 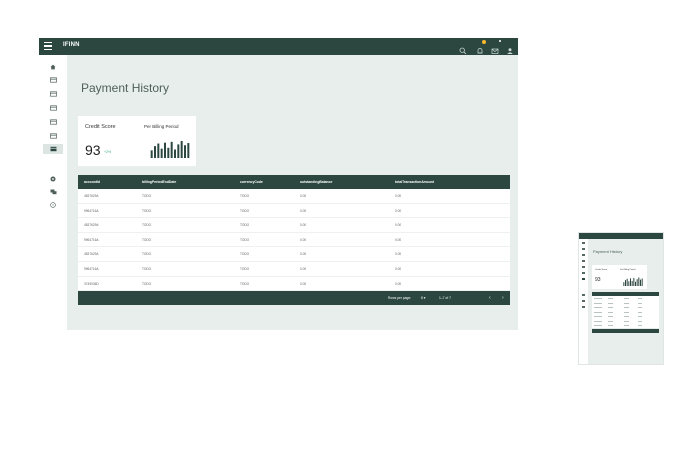 What do you see at coordinates (463, 48) in the screenshot?
I see `search-icon` at bounding box center [463, 48].